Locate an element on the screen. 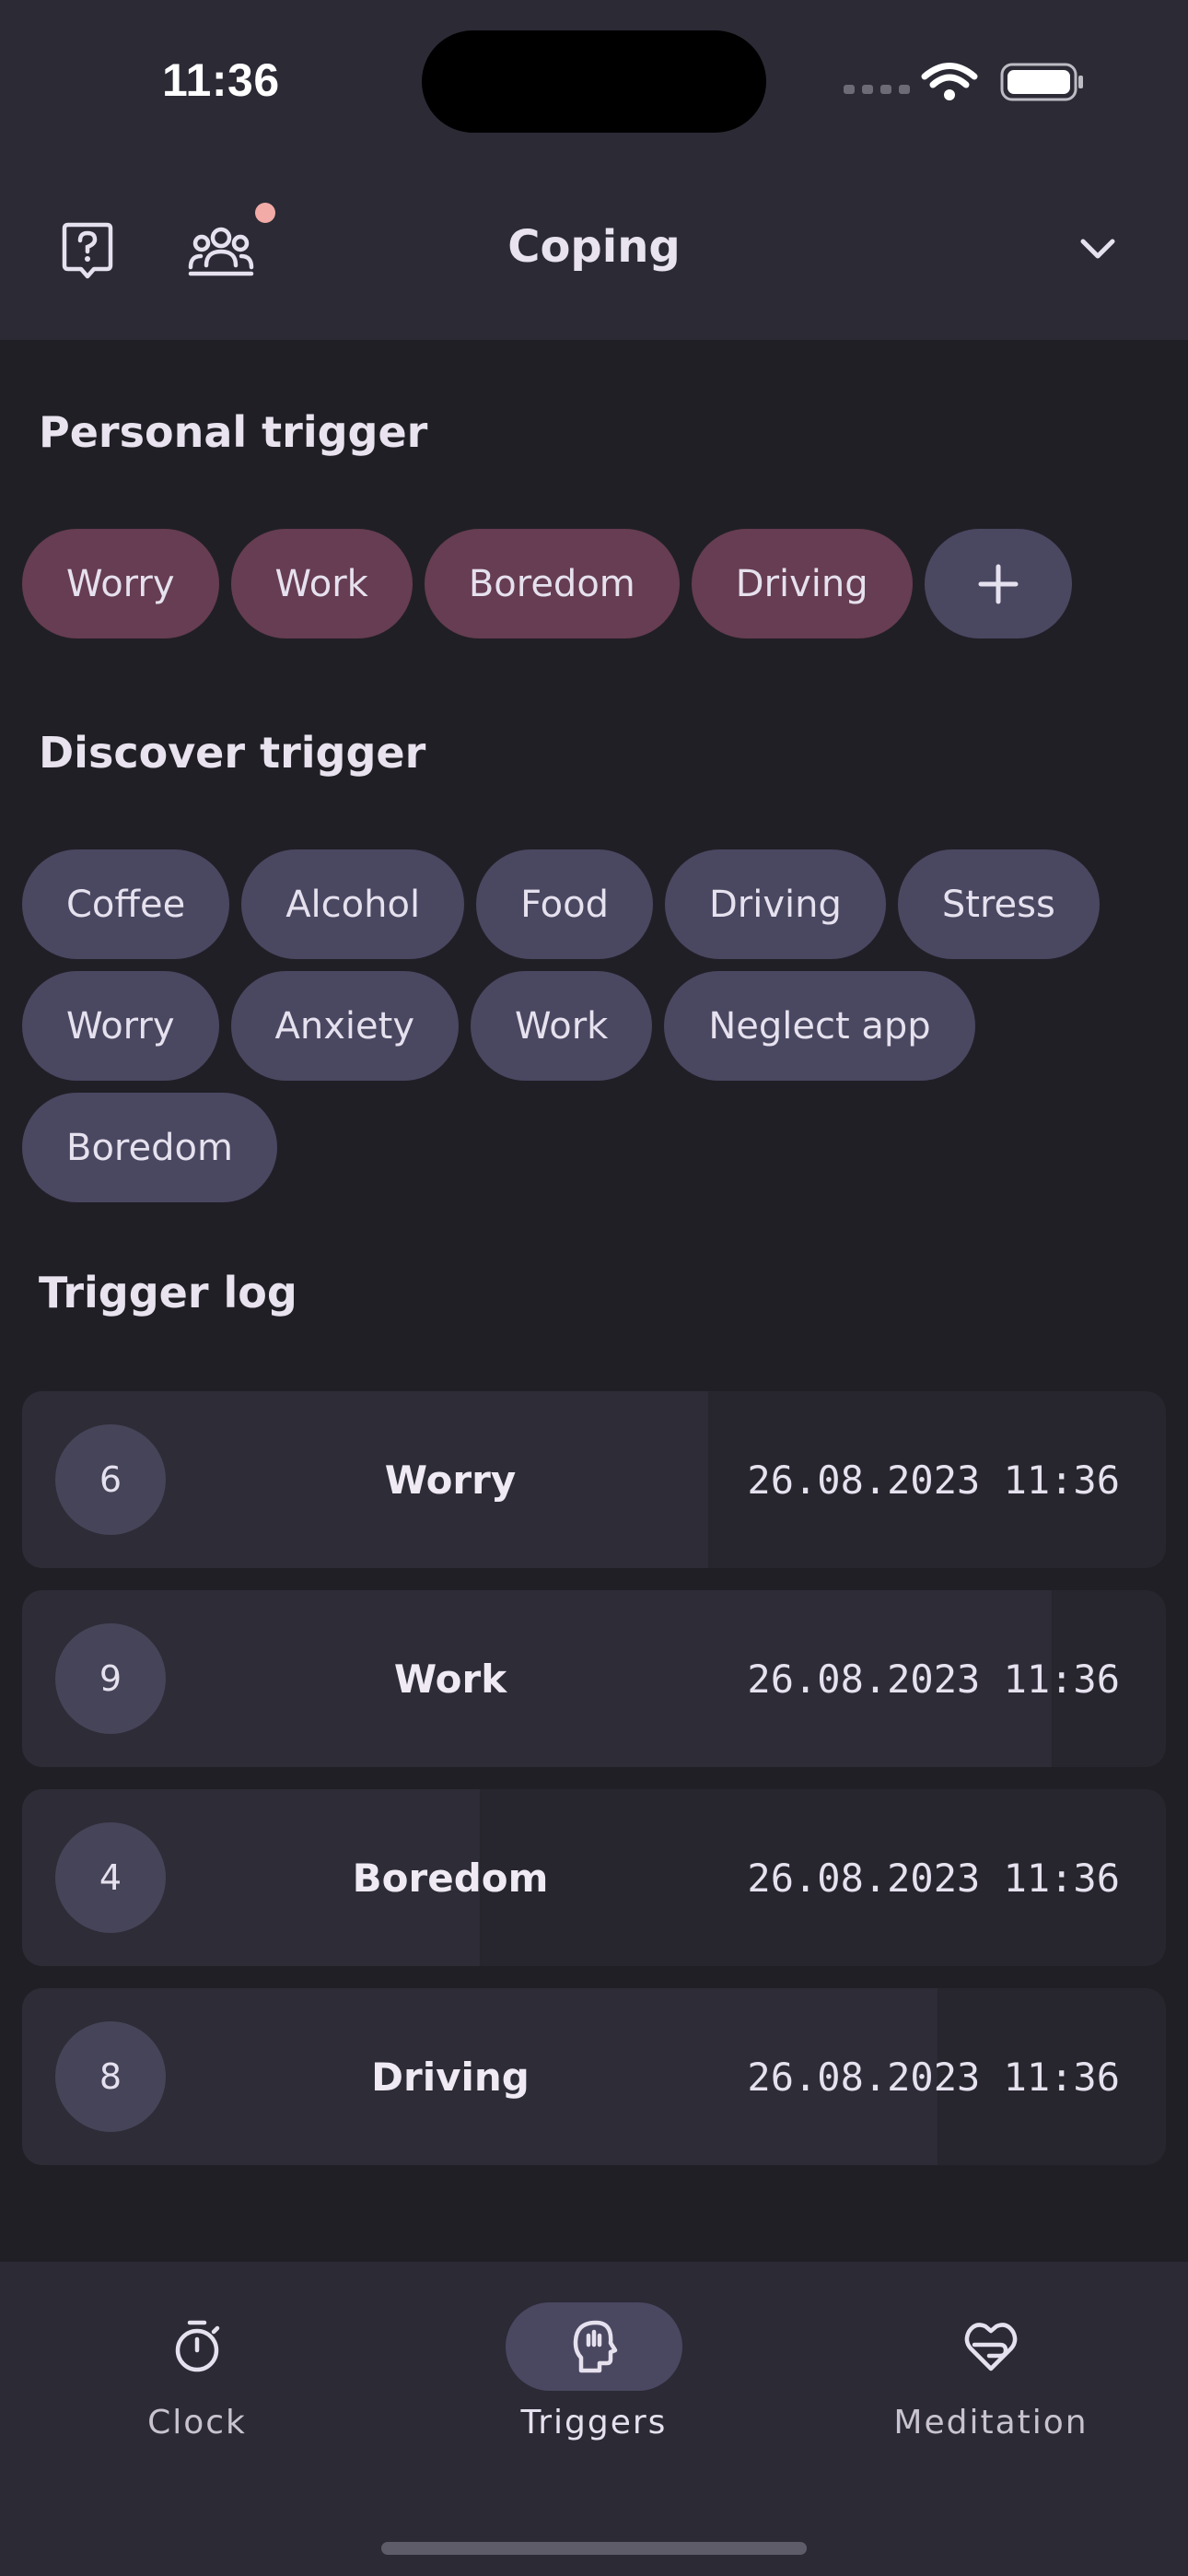 Image resolution: width=1188 pixels, height=2576 pixels. discover-chip: Alcohol is located at coordinates (353, 904).